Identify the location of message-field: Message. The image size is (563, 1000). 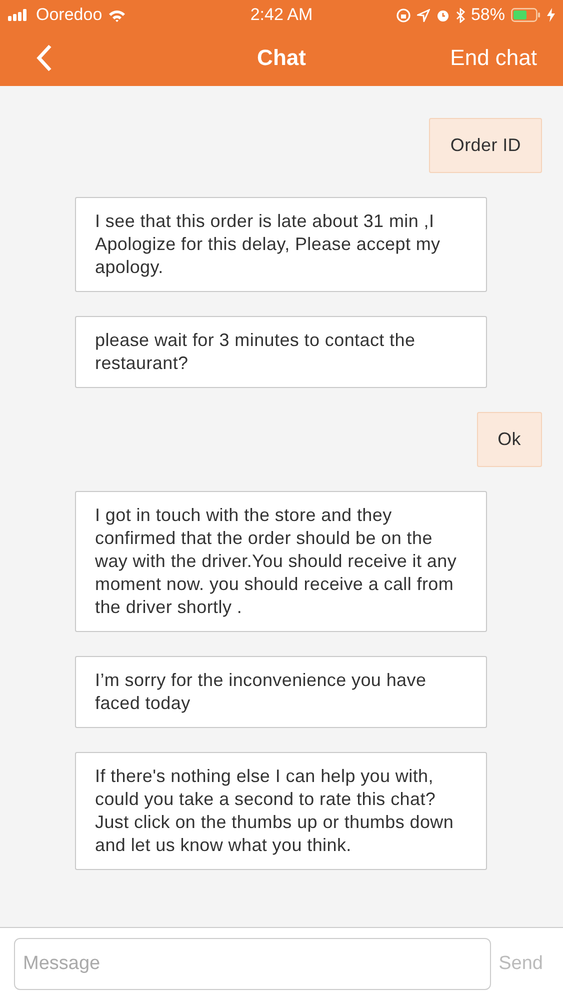
(252, 964).